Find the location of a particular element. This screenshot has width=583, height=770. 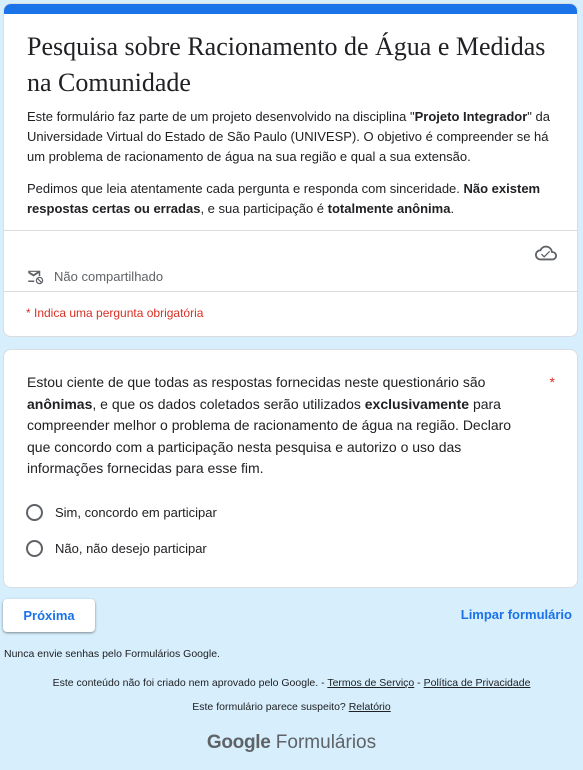

header-accent-bar is located at coordinates (290, 9).